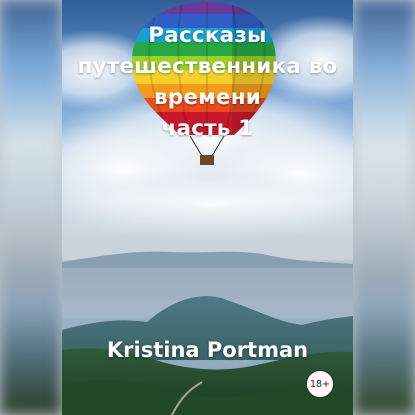 The height and width of the screenshot is (415, 415). Describe the element at coordinates (384, 207) in the screenshot. I see `blurred-right-edge` at that location.